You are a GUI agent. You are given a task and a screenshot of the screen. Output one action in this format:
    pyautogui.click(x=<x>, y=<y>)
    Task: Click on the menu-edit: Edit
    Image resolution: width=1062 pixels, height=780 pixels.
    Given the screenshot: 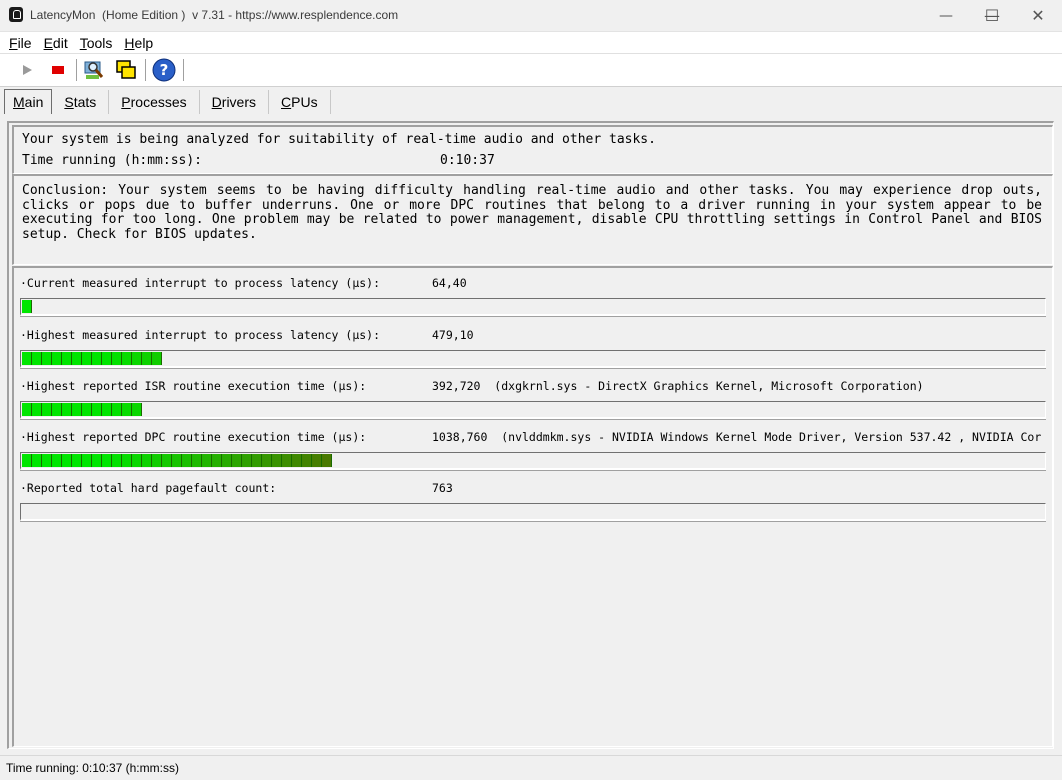 What is the action you would take?
    pyautogui.click(x=56, y=43)
    